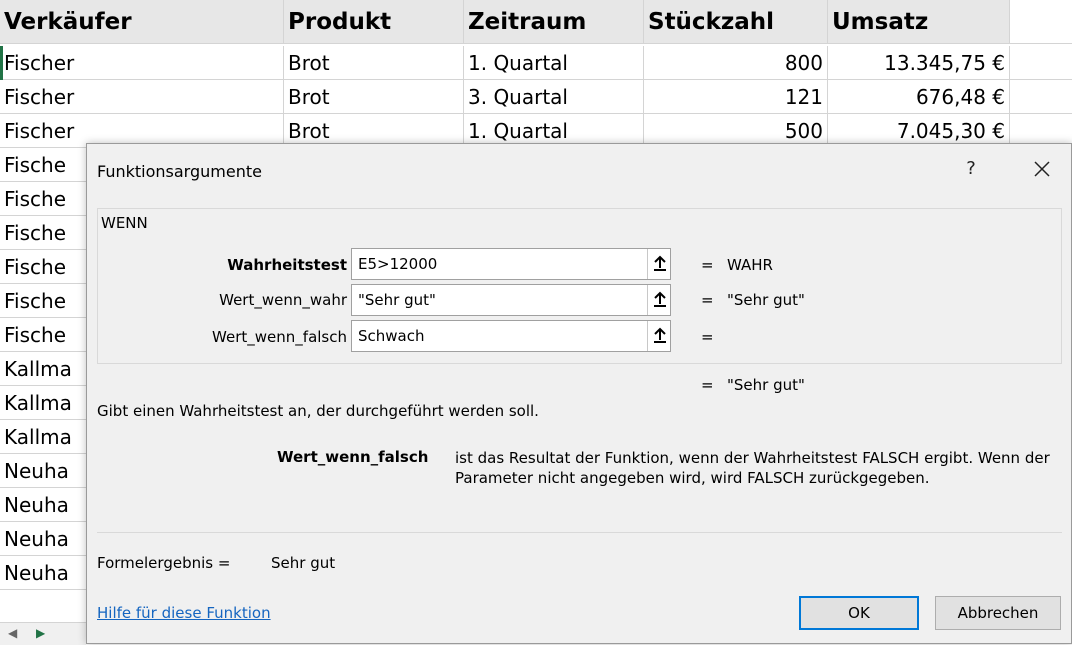 The image size is (1072, 645). I want to click on arg-result-wert-wenn-wahr: "Sehr gut", so click(766, 300).